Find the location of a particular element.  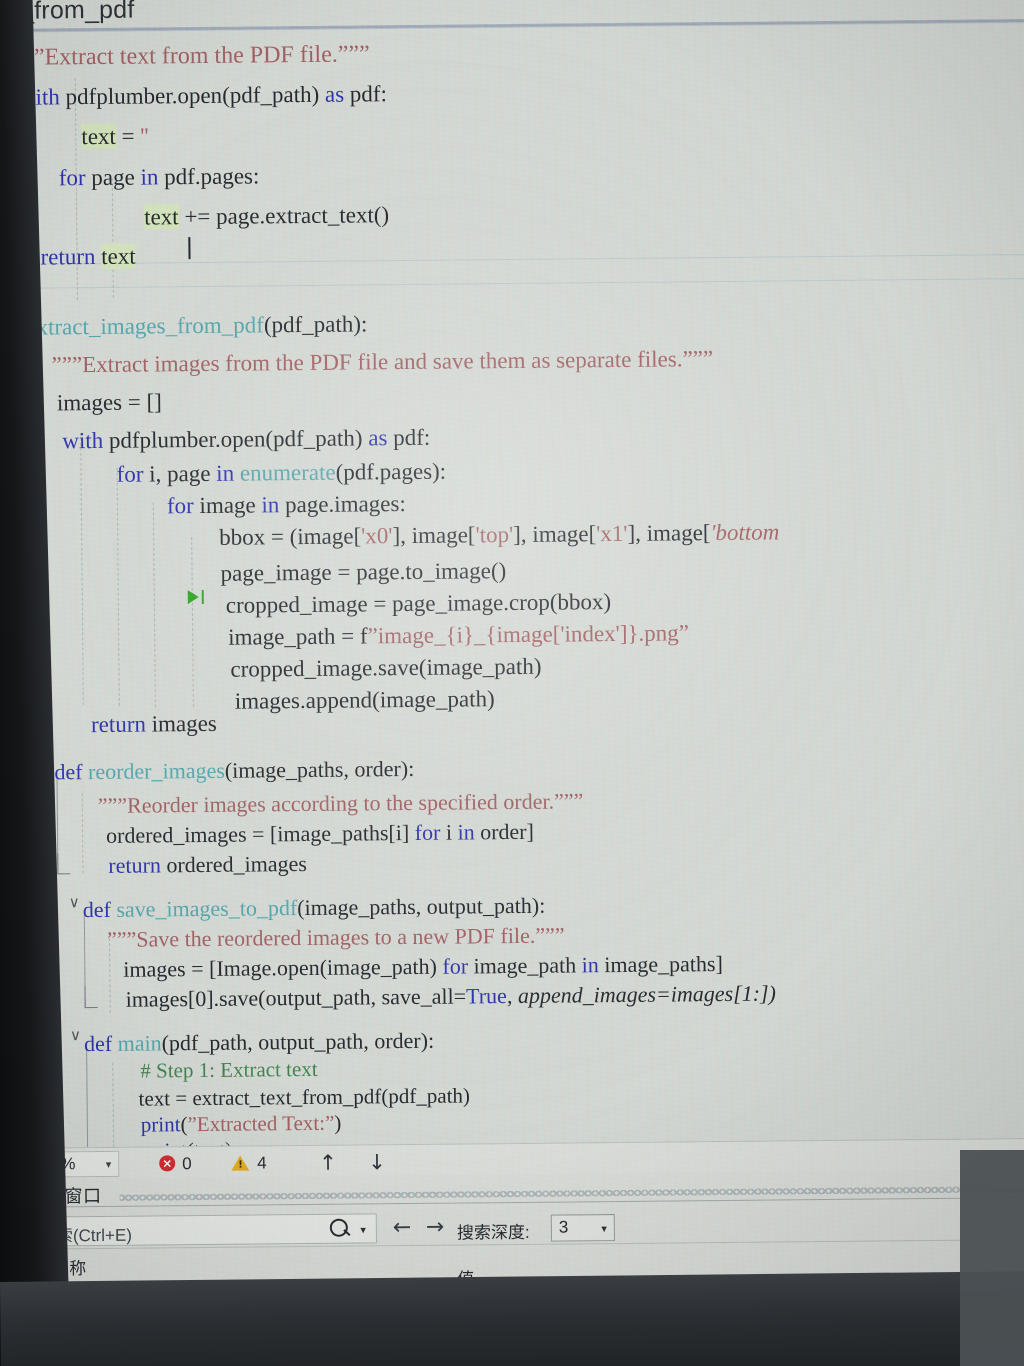

code-line: text += page.extract_text() is located at coordinates (266, 216).